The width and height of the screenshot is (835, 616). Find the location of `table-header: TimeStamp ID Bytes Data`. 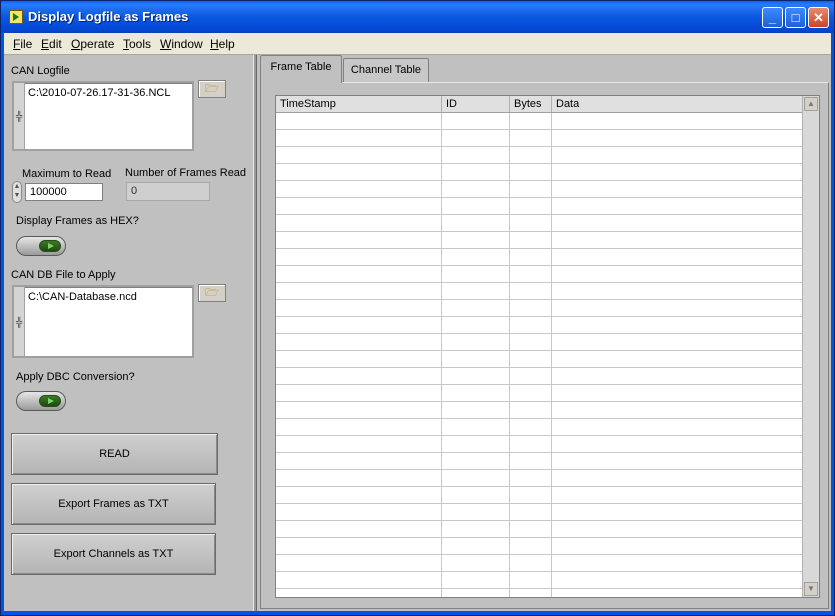

table-header: TimeStamp ID Bytes Data is located at coordinates (539, 104).